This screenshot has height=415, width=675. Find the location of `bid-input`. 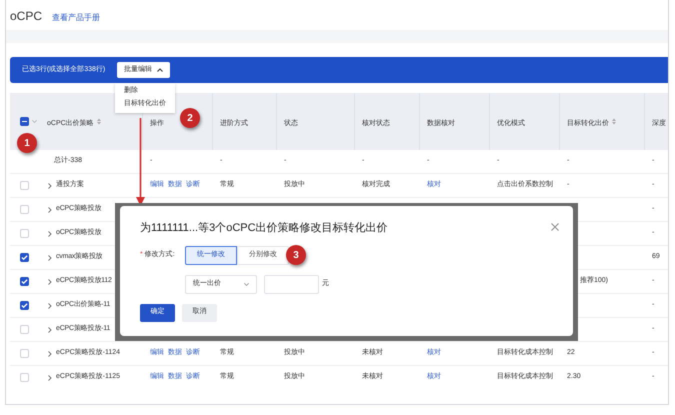

bid-input is located at coordinates (291, 284).